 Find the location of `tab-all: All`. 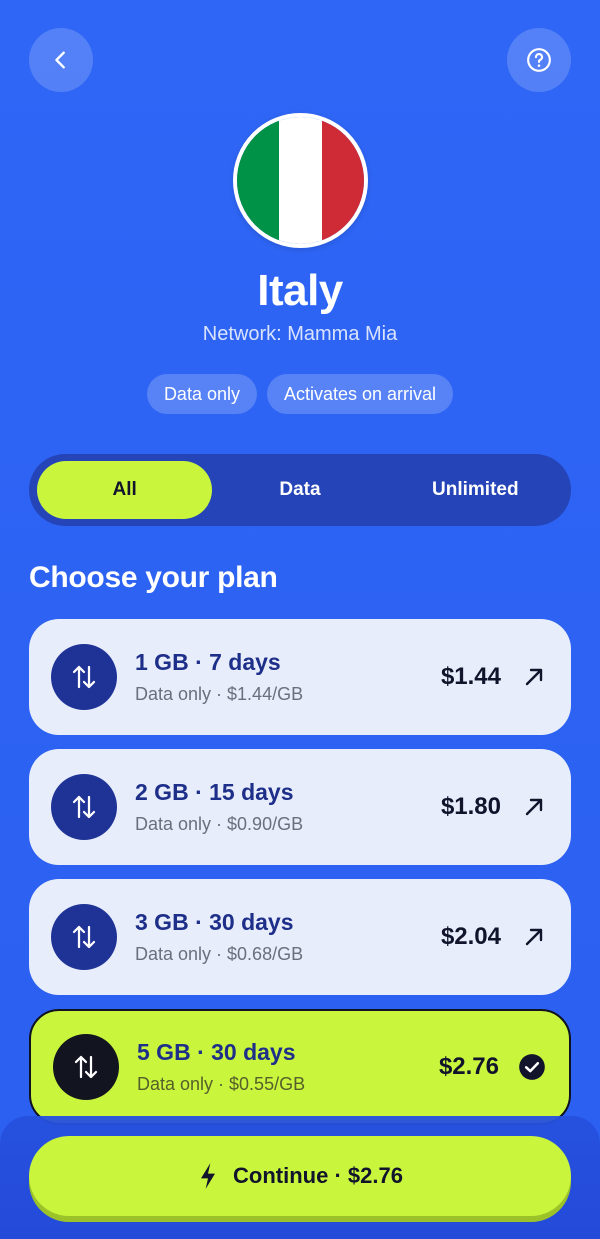

tab-all: All is located at coordinates (125, 490).